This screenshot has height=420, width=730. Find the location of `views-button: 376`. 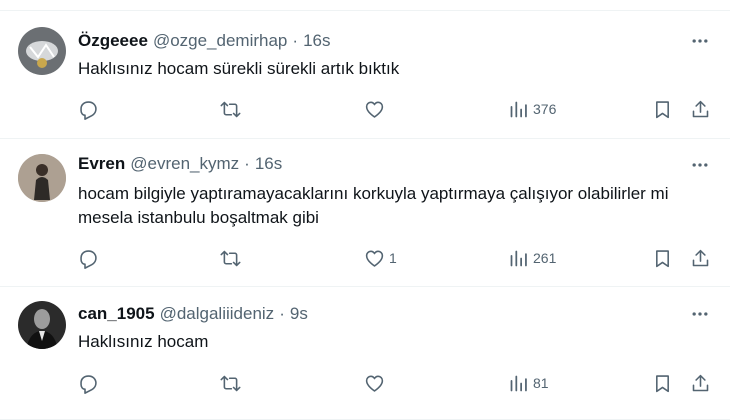

views-button: 376 is located at coordinates (532, 109).